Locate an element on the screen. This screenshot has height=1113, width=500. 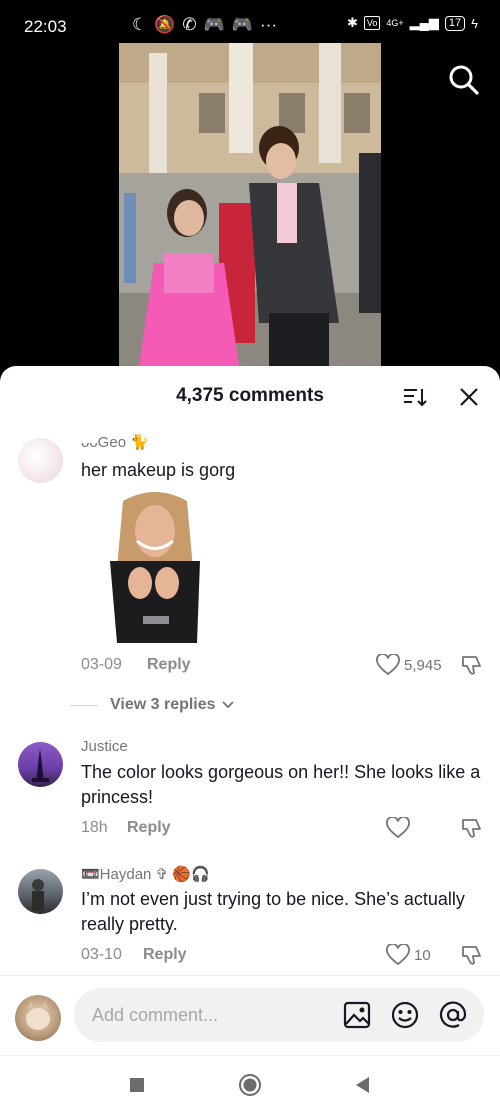
search-icon is located at coordinates (464, 80).